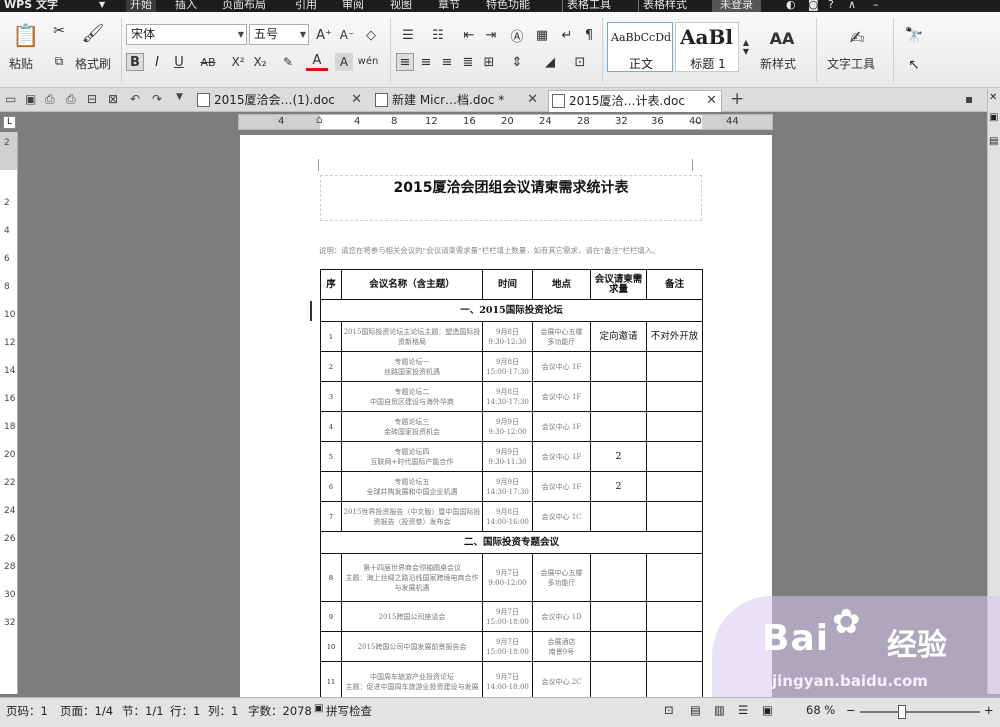 The width and height of the screenshot is (1000, 727). I want to click on zoom-out-icon: −, so click(851, 710).